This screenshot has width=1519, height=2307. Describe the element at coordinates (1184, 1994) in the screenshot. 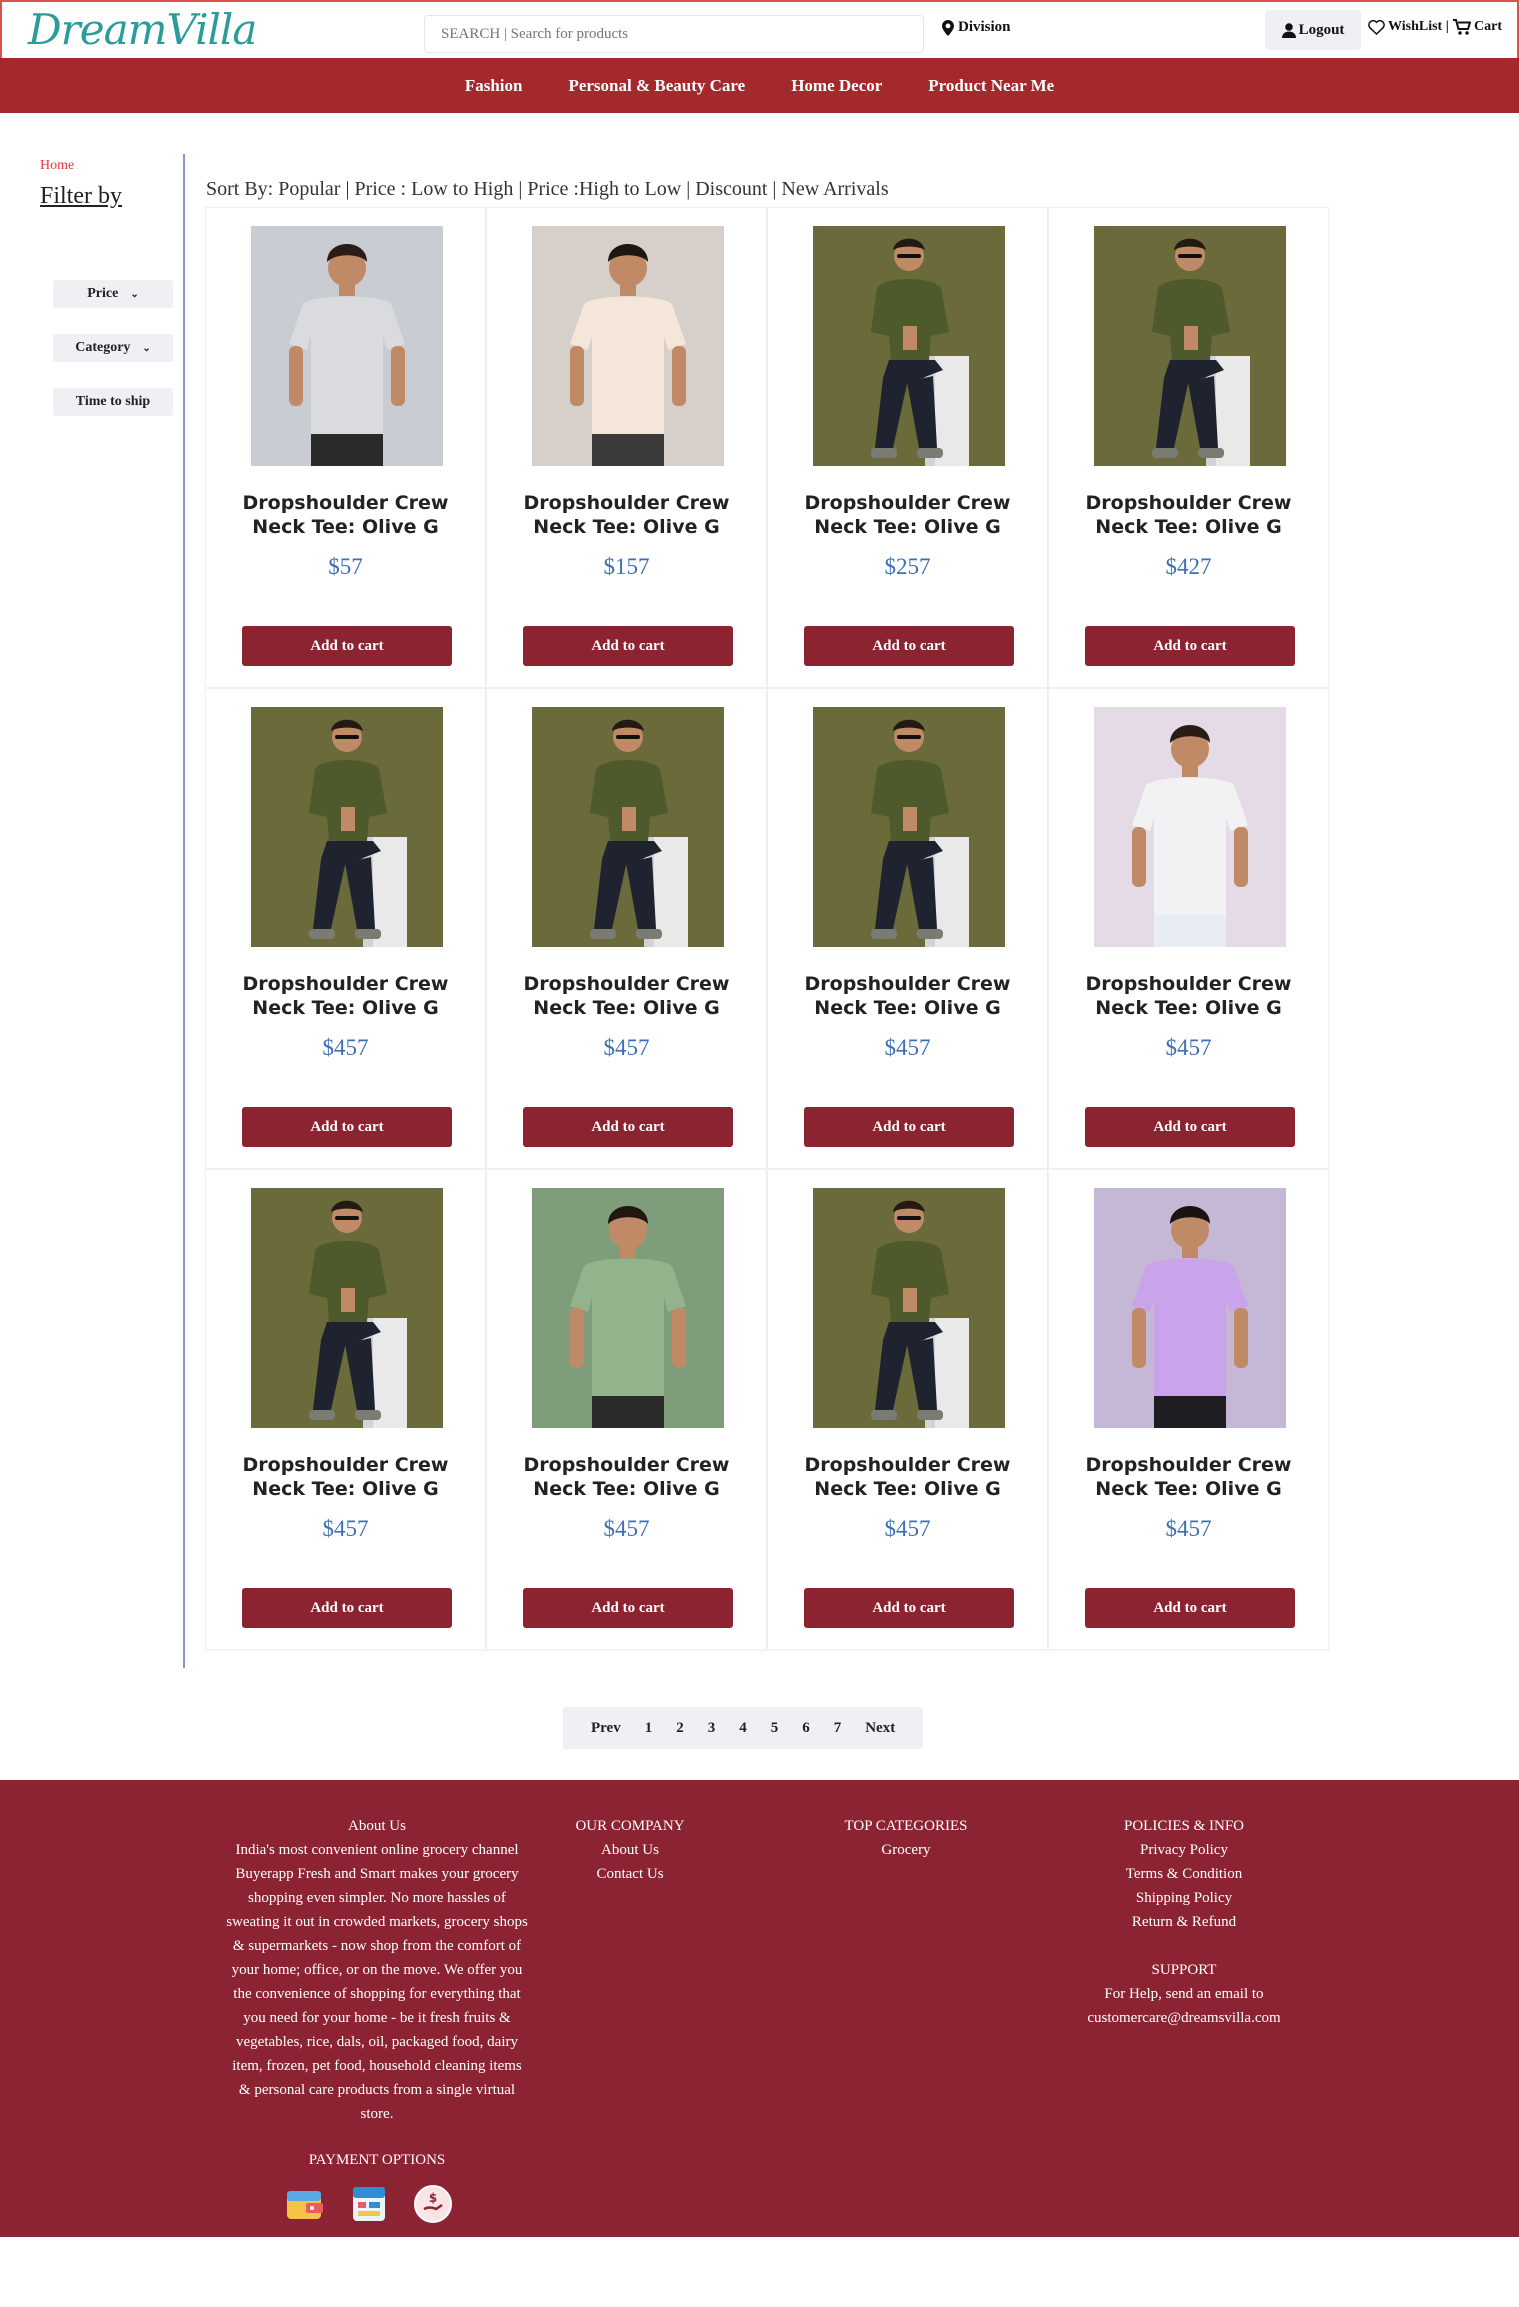

I see `footer-support-text: For Help, send an email to` at that location.